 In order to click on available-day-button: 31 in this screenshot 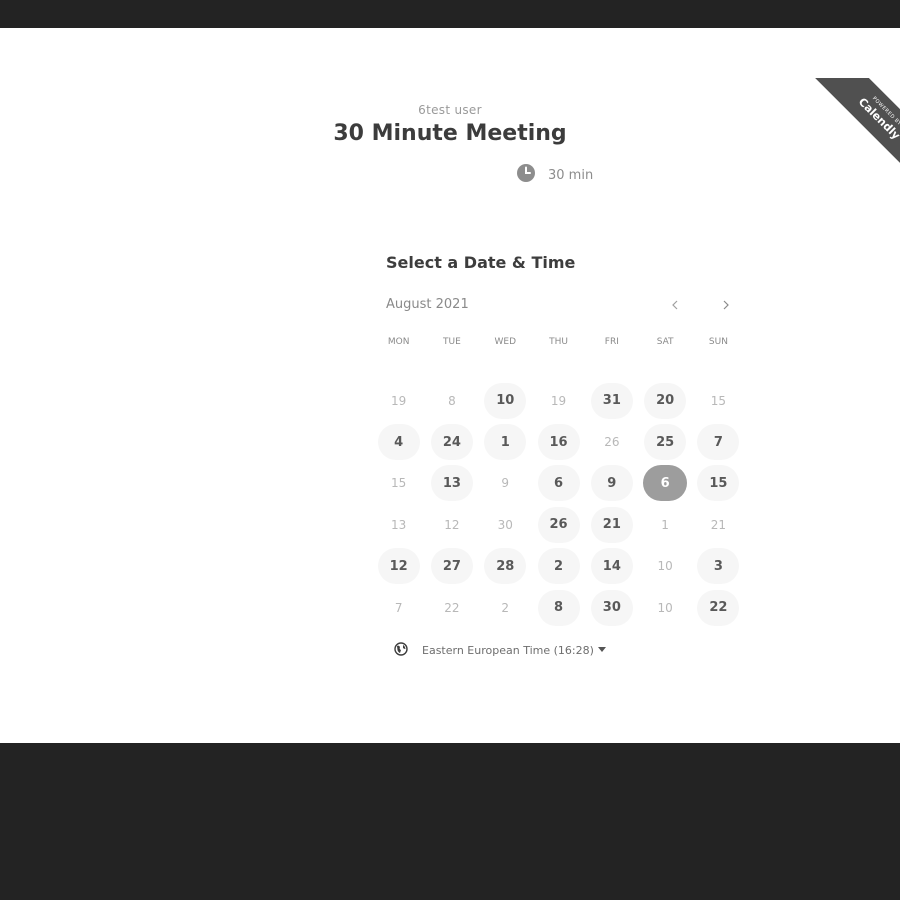, I will do `click(611, 400)`.